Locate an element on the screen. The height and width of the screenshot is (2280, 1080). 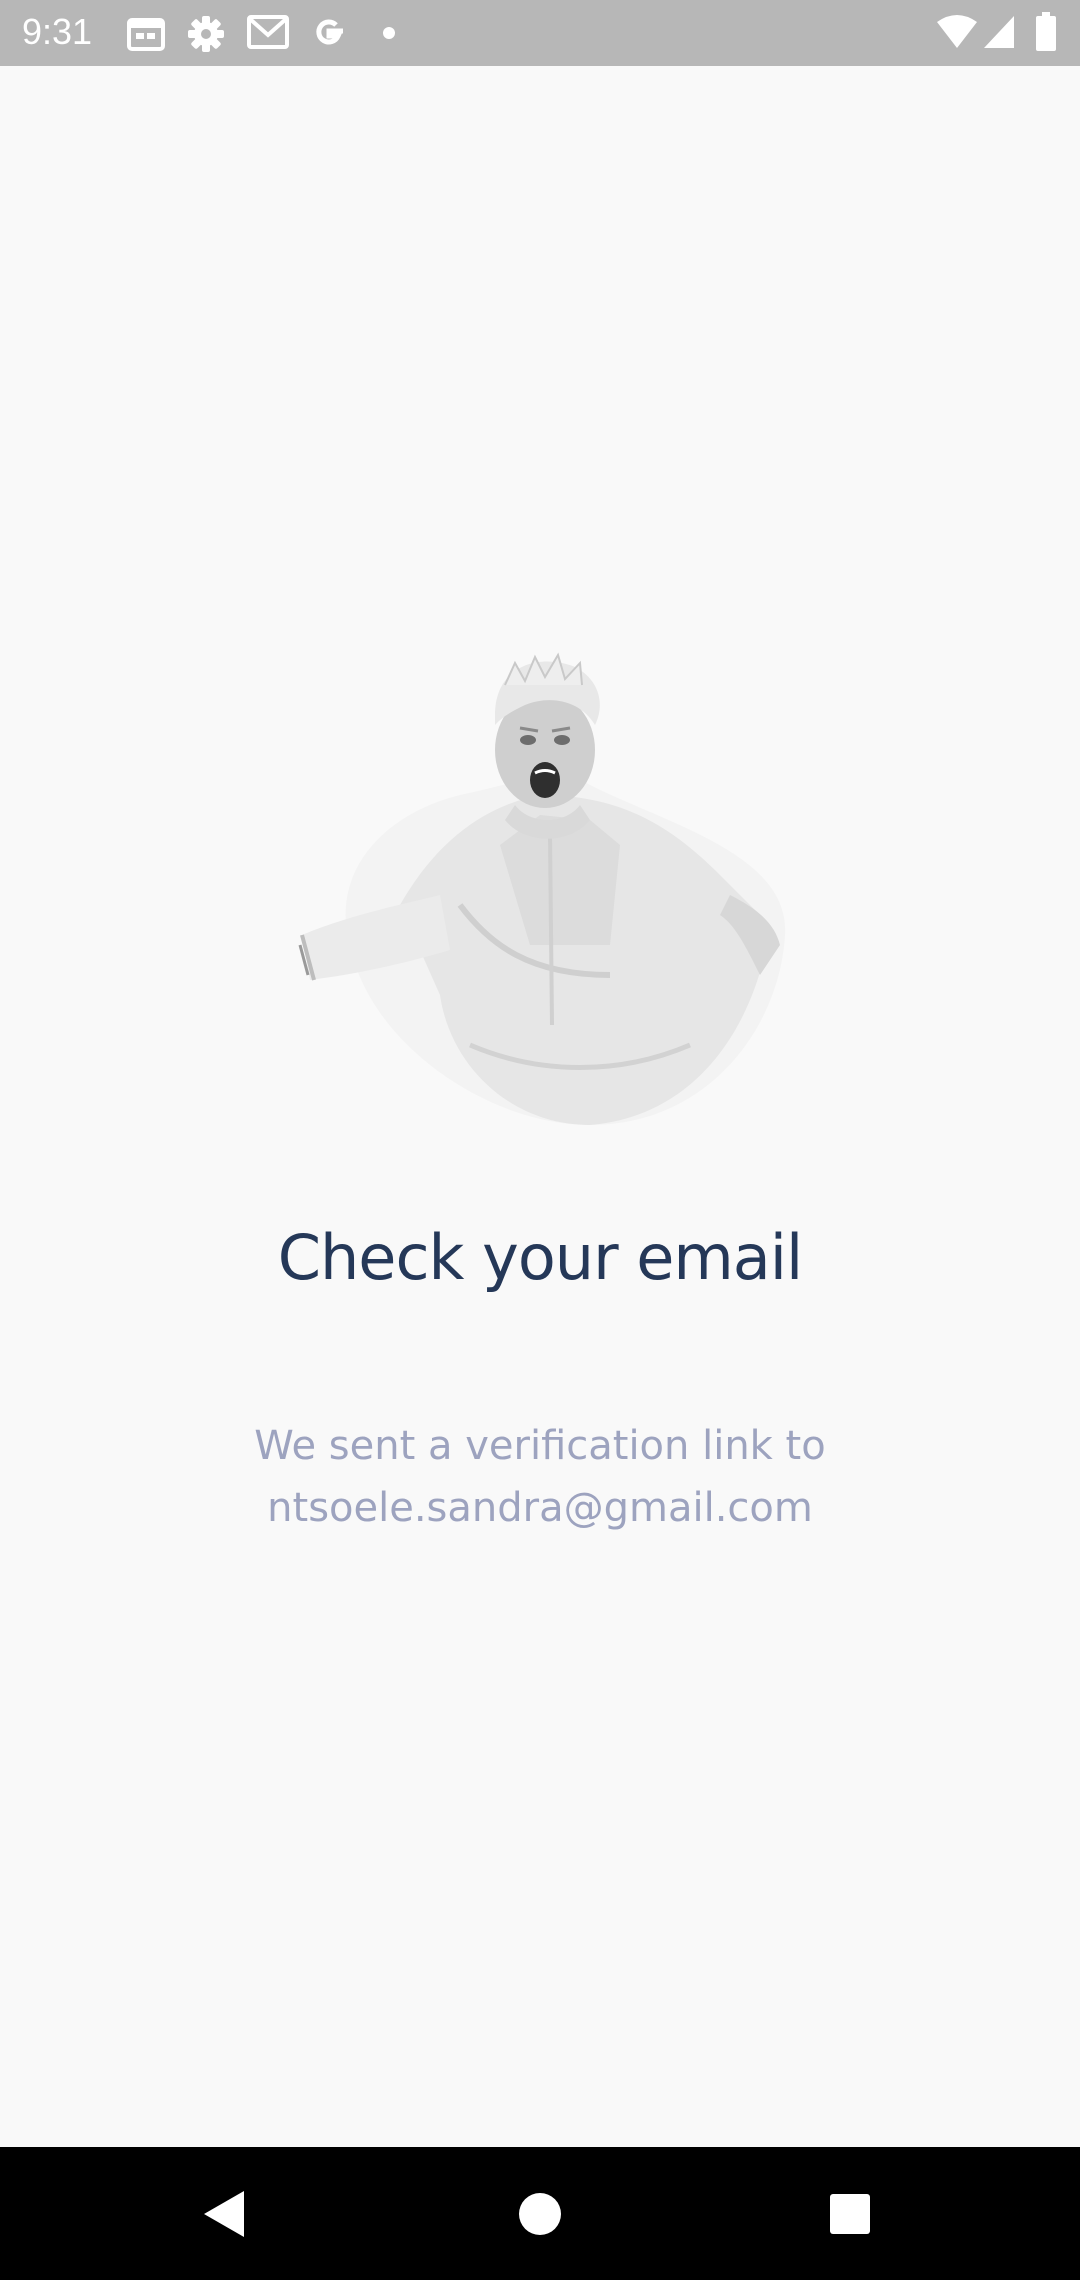
back-button is located at coordinates (225, 2214).